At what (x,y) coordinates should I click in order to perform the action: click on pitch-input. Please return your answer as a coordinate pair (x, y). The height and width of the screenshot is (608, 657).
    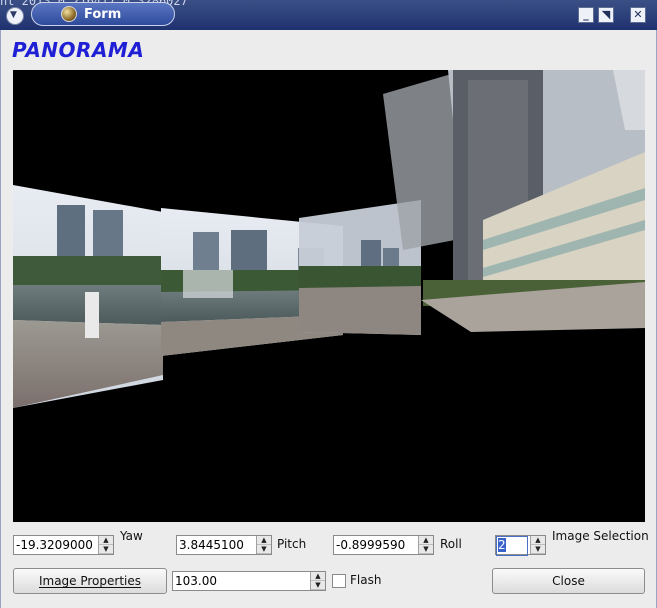
    Looking at the image, I should click on (217, 545).